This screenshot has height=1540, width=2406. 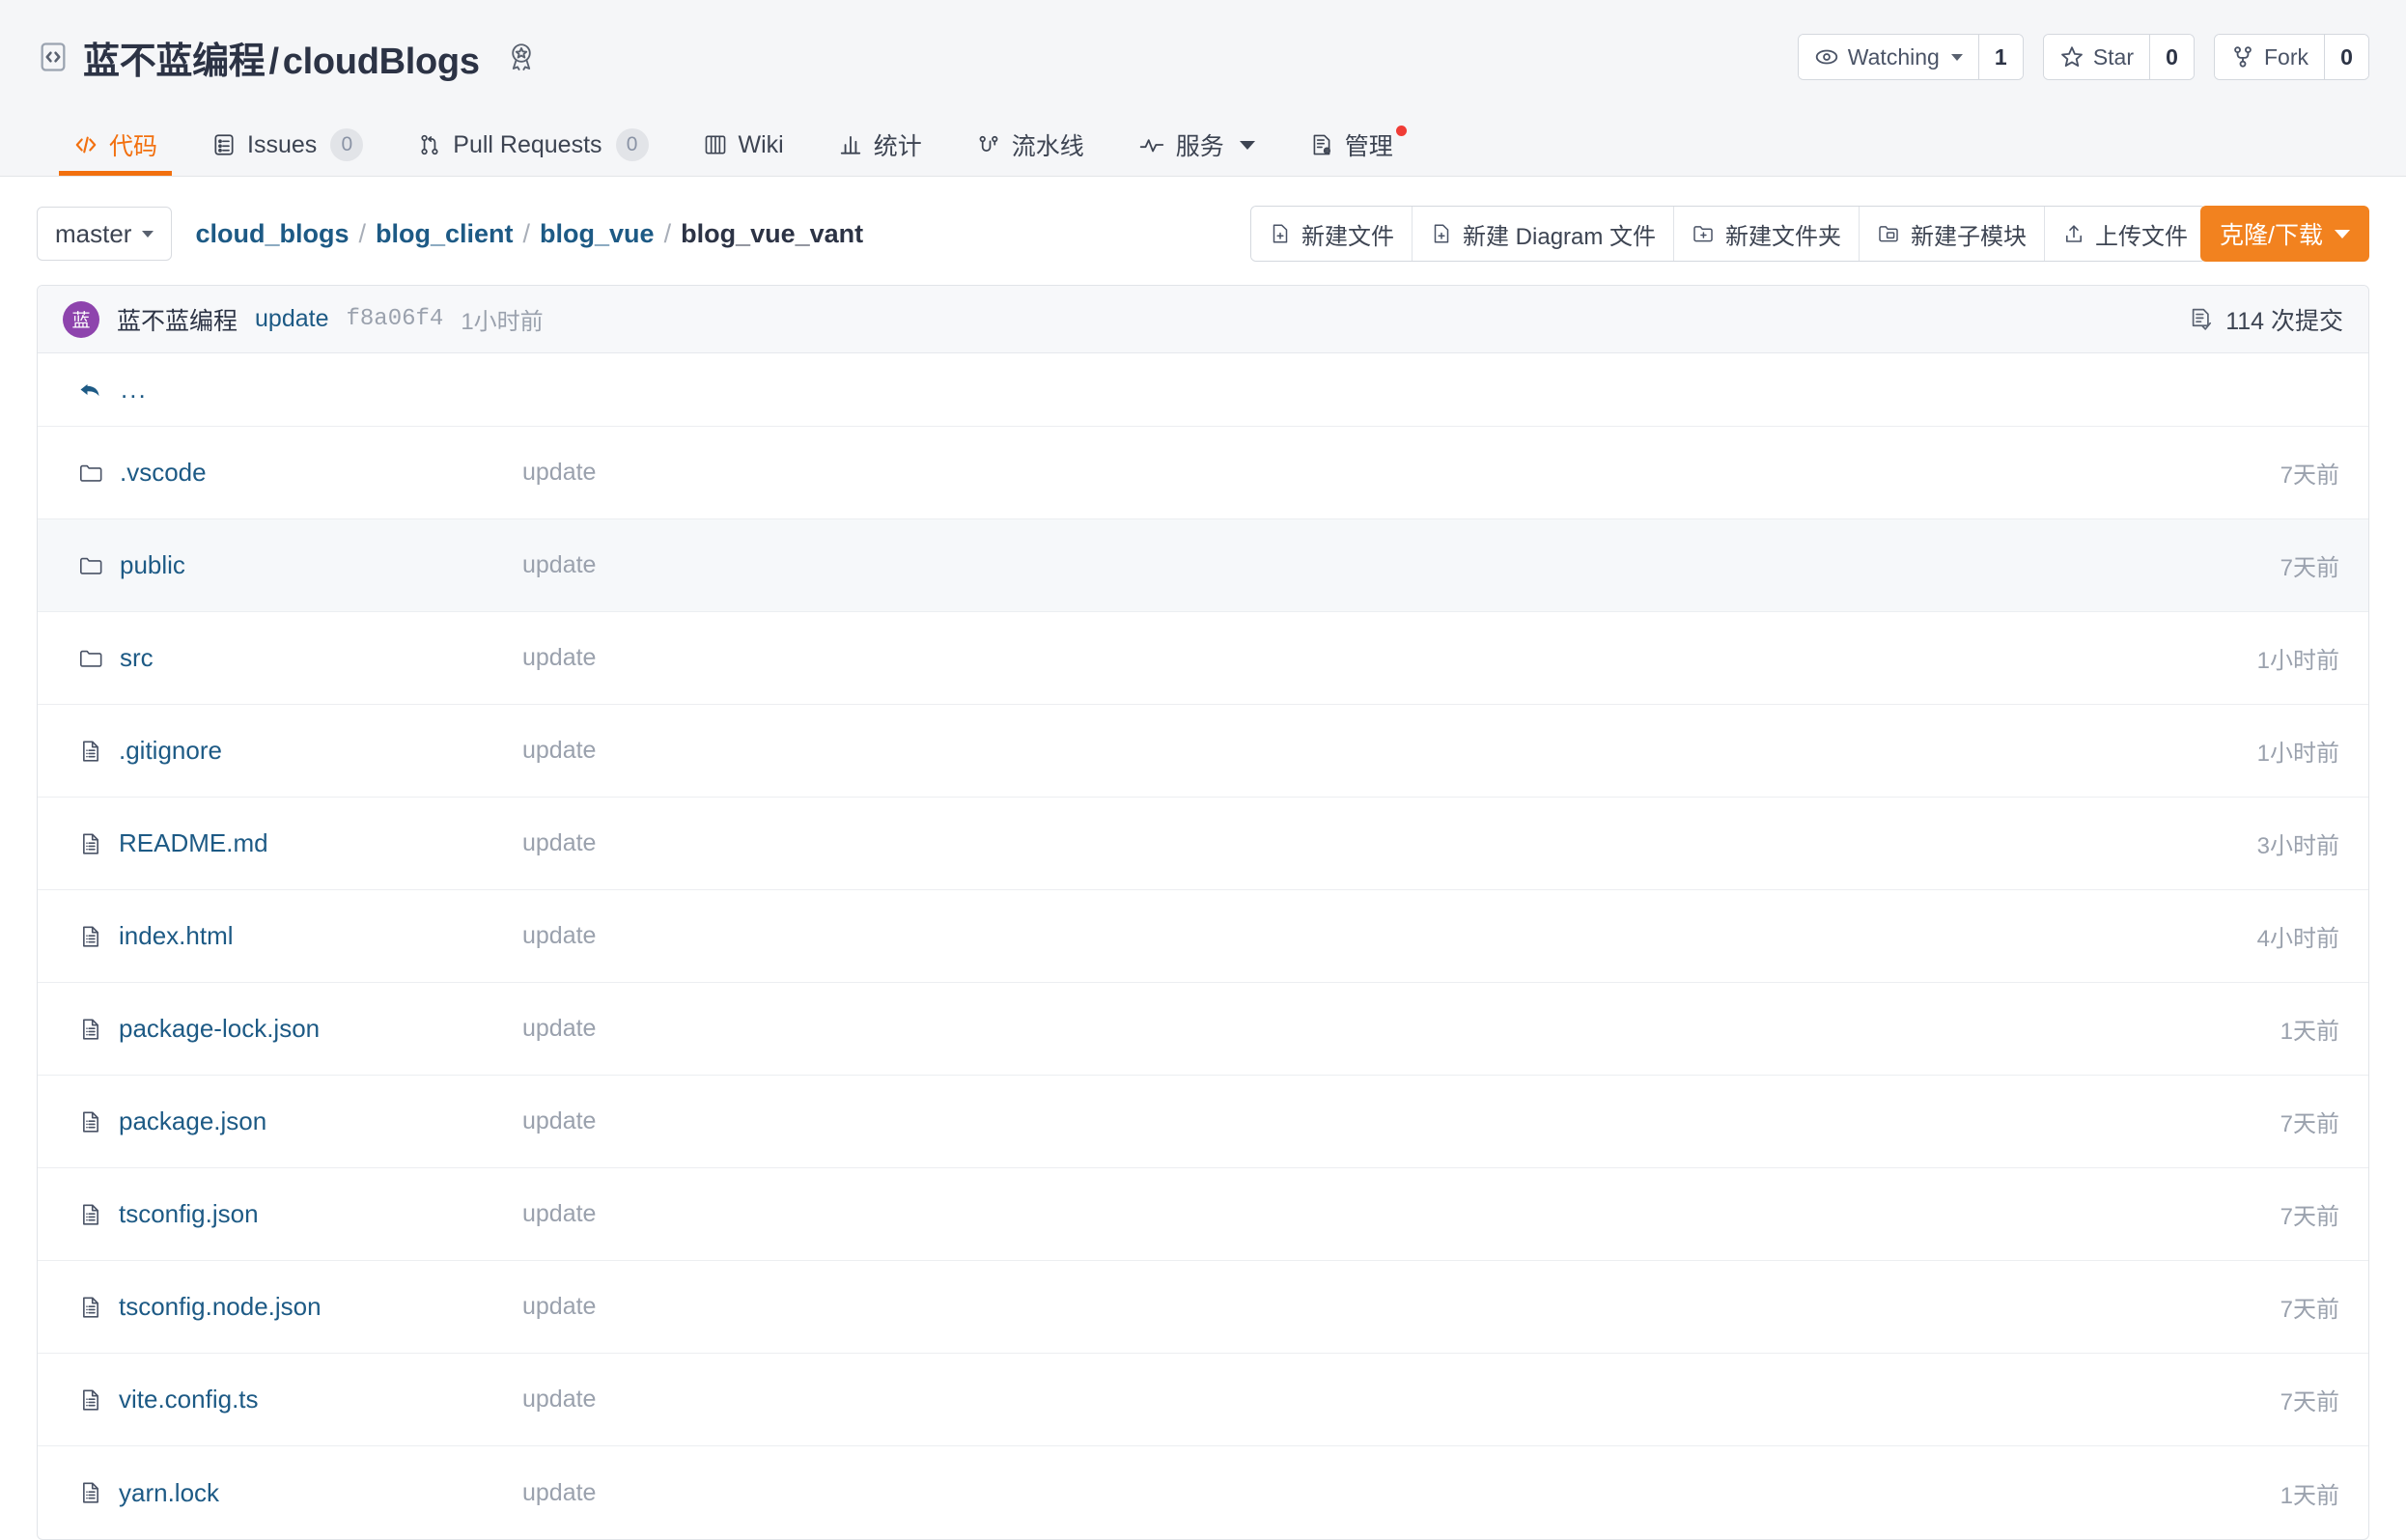 I want to click on upload-file-button: 上传文件, so click(x=2125, y=234).